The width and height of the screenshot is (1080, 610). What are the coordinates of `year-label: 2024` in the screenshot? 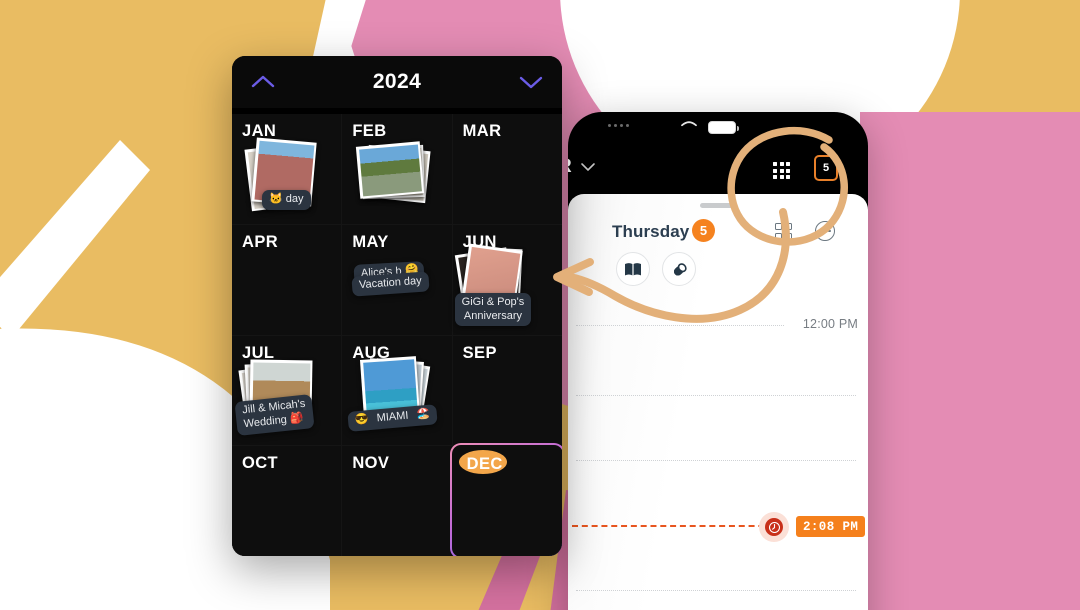 It's located at (397, 81).